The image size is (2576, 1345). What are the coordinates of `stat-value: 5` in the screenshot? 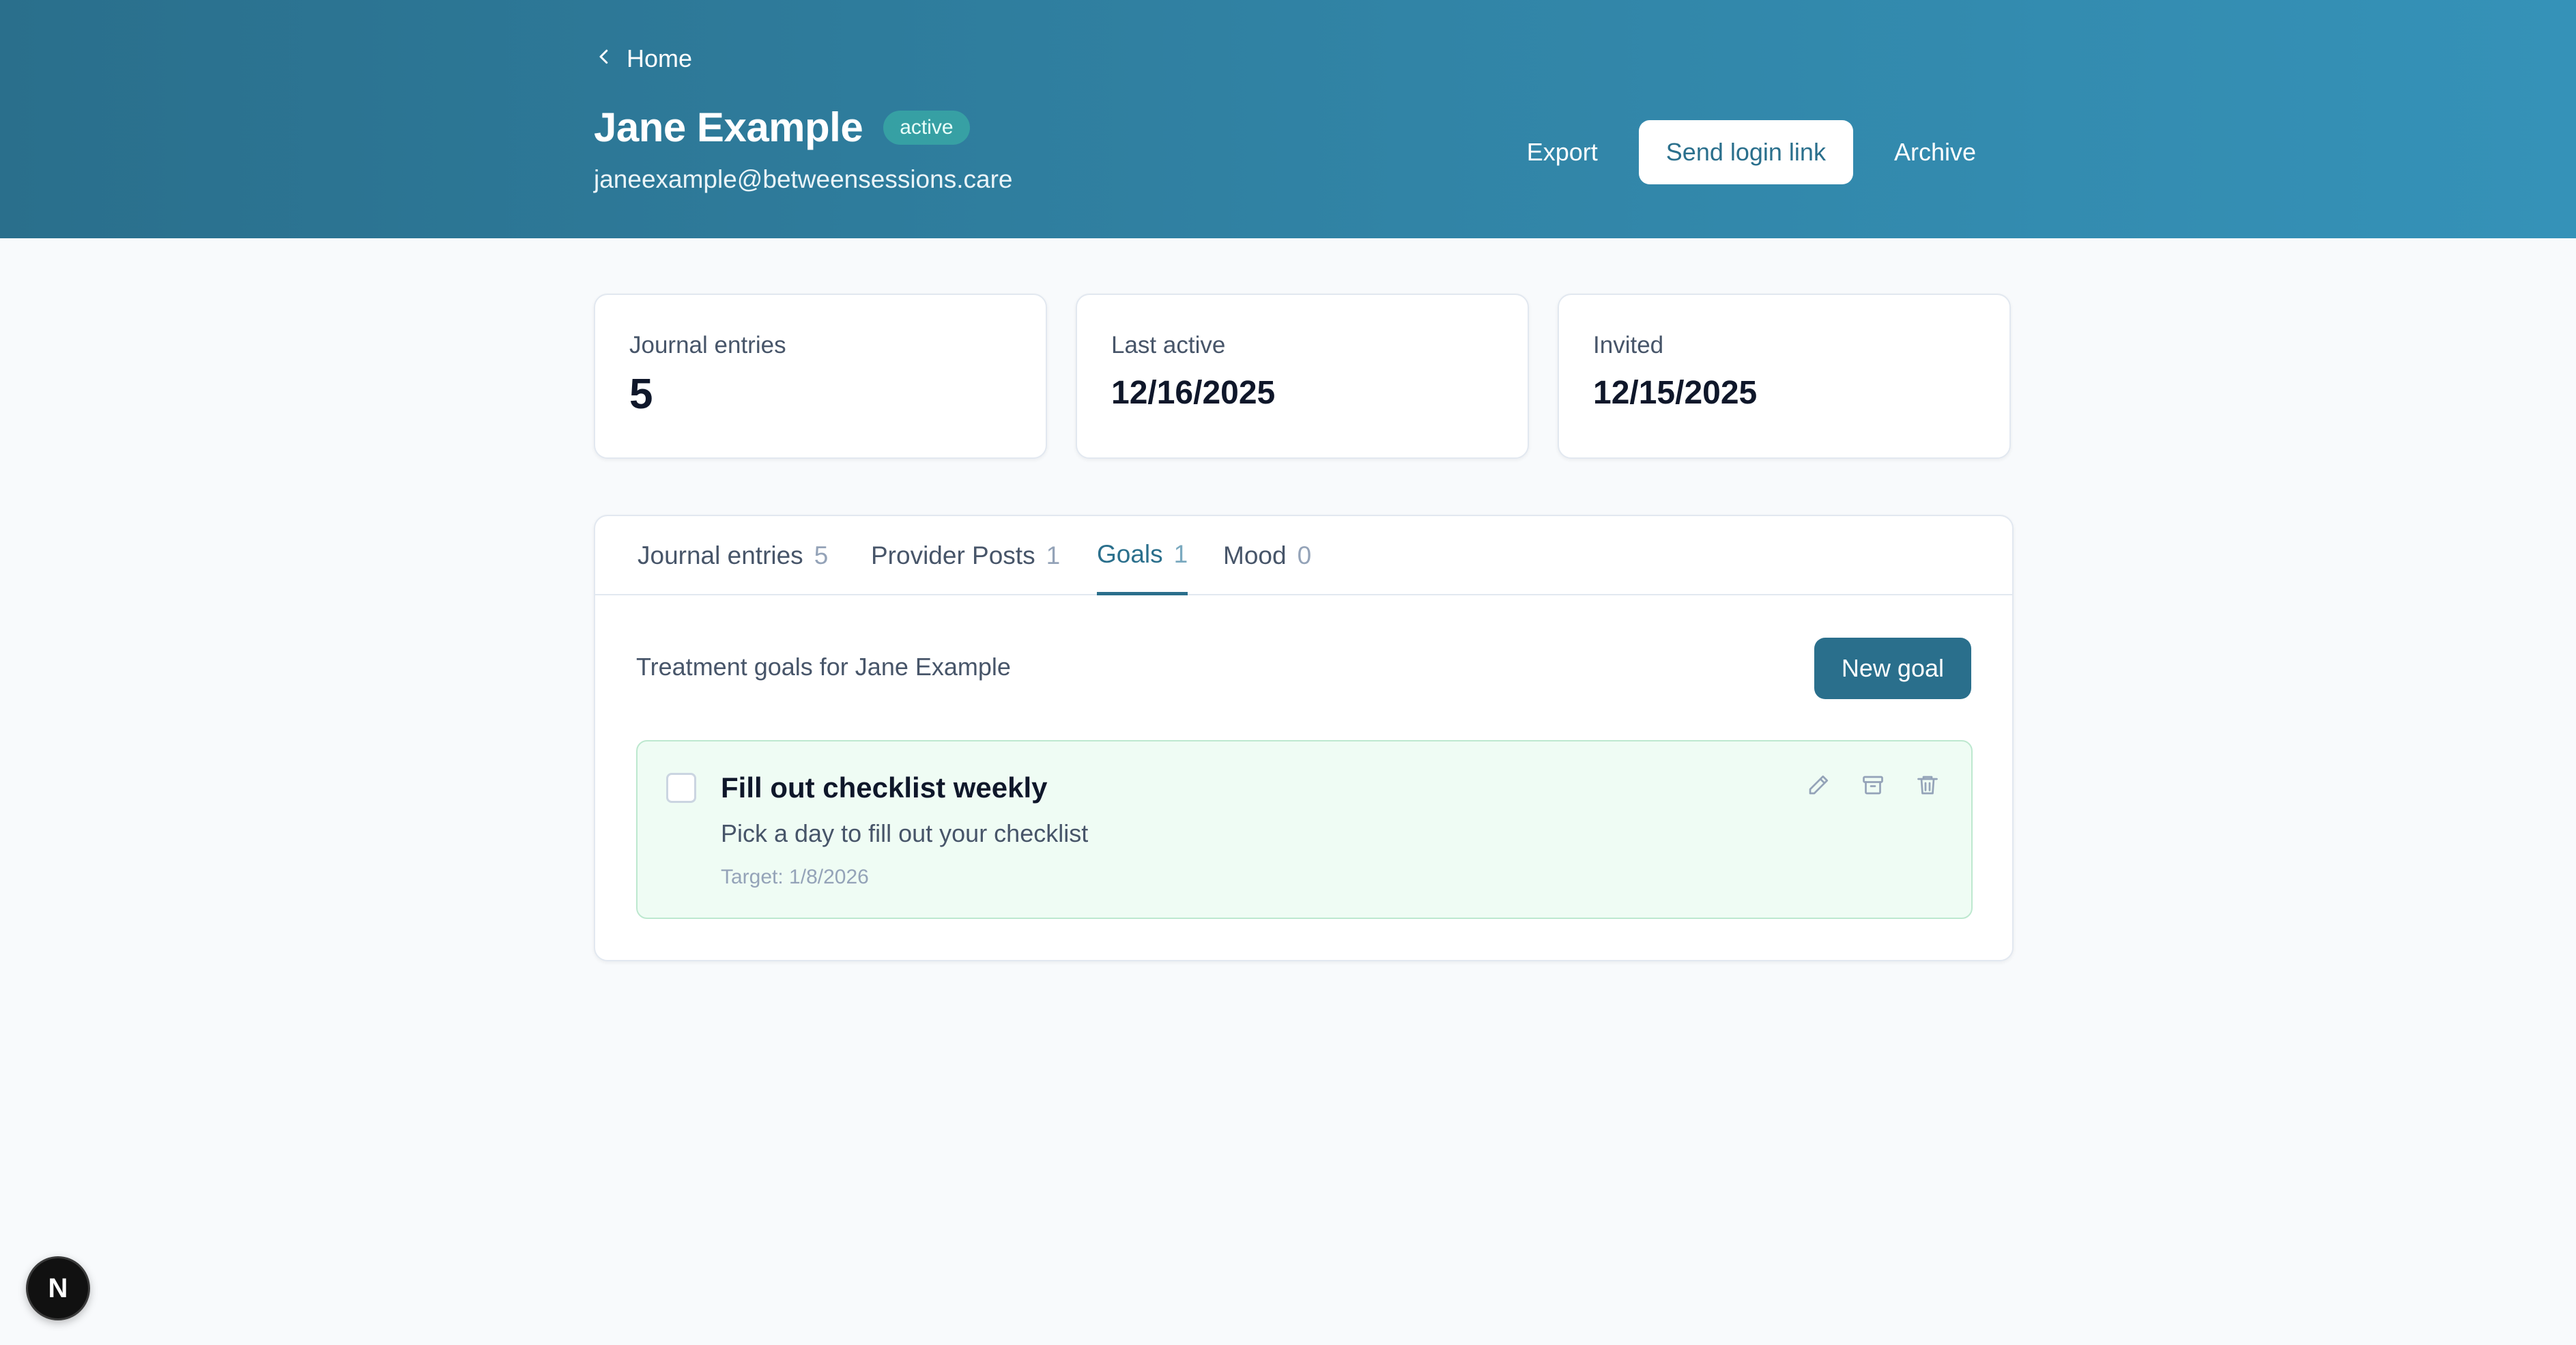 It's located at (641, 395).